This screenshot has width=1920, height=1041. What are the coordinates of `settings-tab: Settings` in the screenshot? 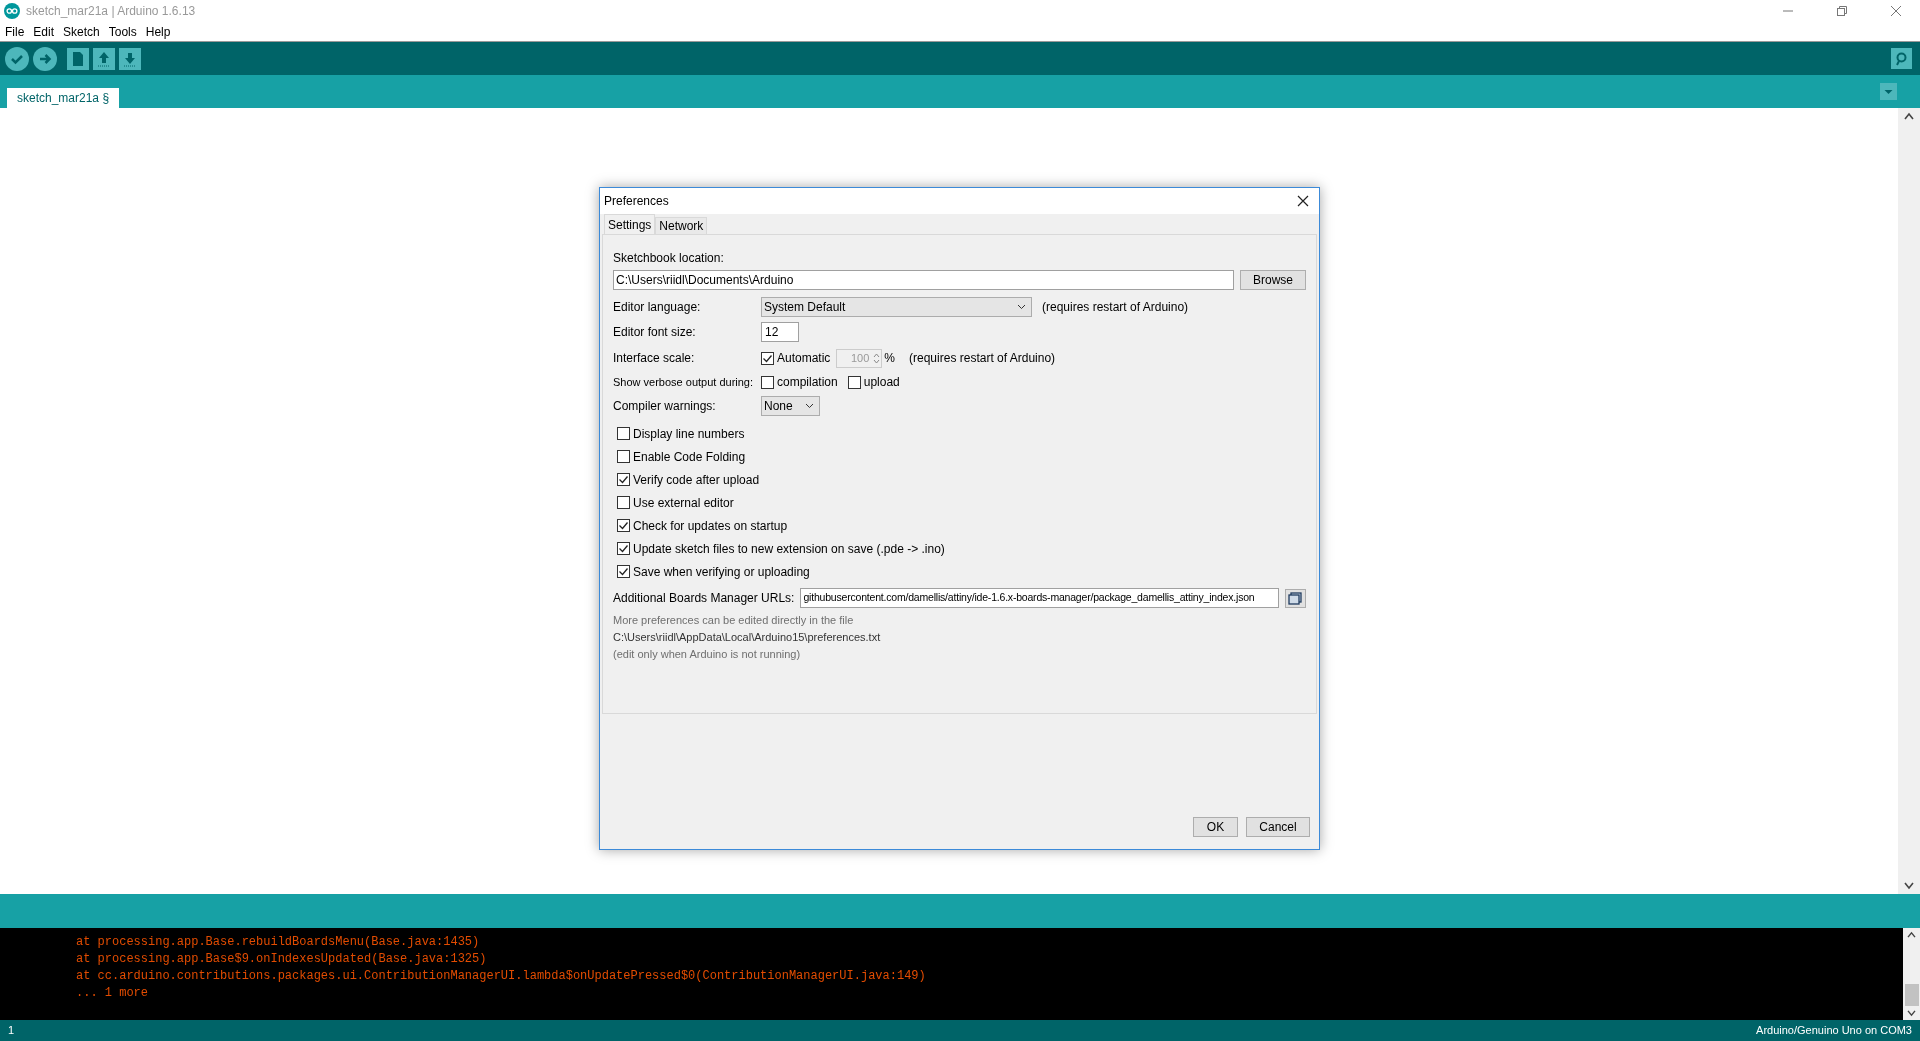 It's located at (630, 224).